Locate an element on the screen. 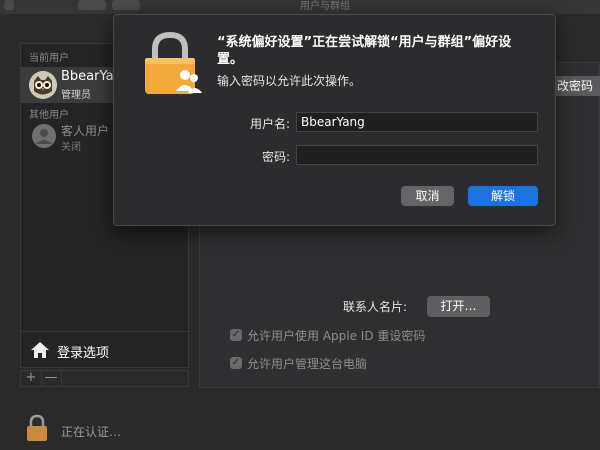  forward-button is located at coordinates (126, 5).